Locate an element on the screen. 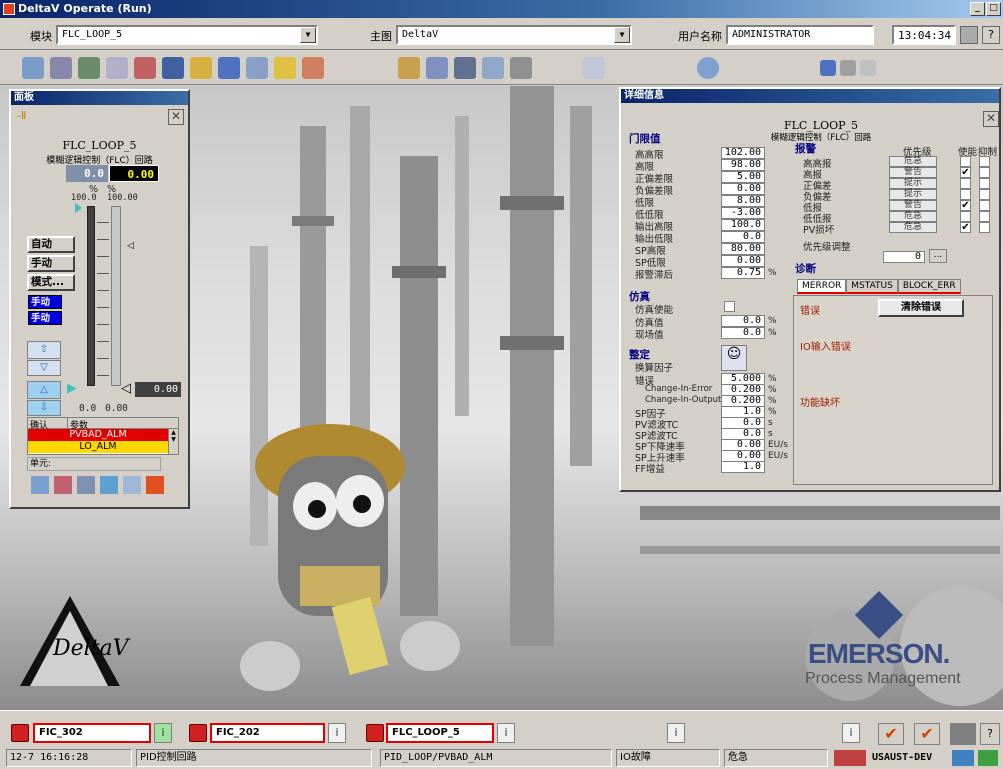  alarm-banner-fic302: FIC_302 is located at coordinates (92, 733).